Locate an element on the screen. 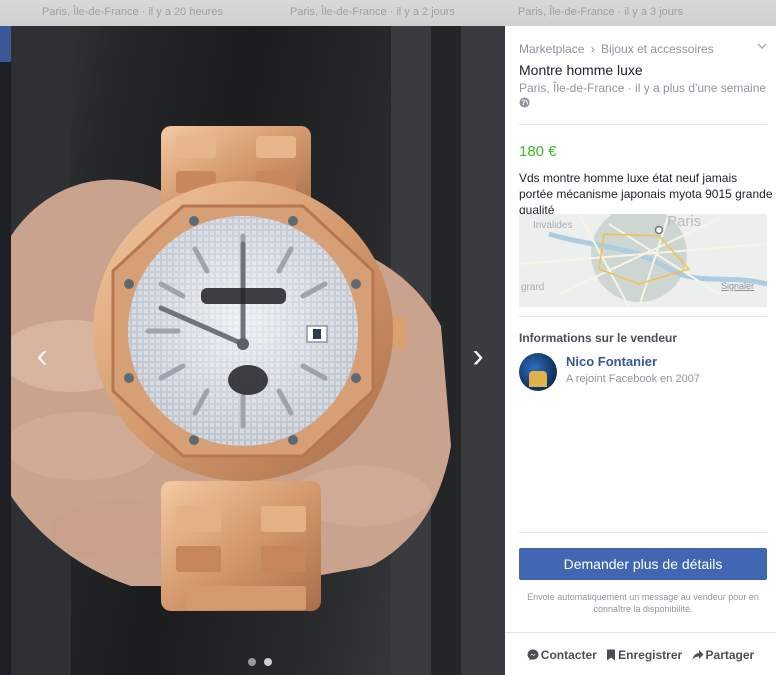  avatar-figure is located at coordinates (538, 379).